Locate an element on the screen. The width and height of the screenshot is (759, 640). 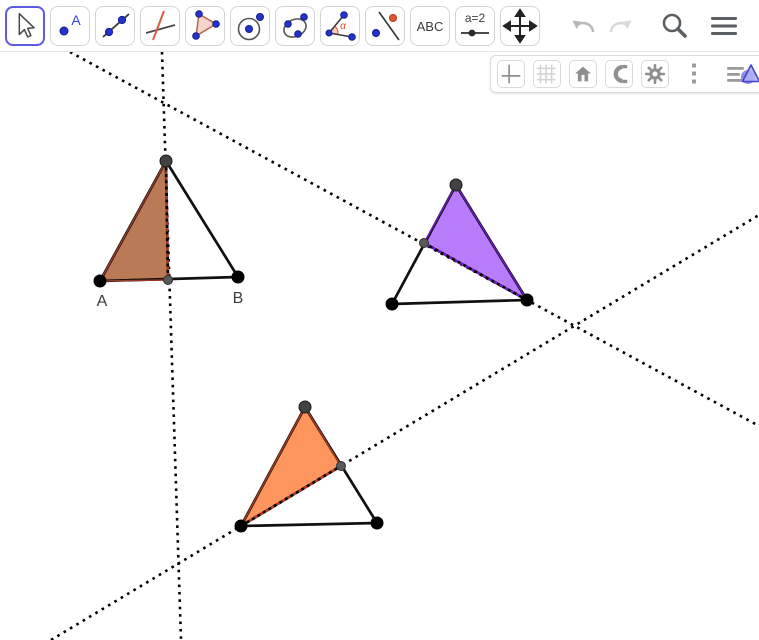
point-B is located at coordinates (238, 277).